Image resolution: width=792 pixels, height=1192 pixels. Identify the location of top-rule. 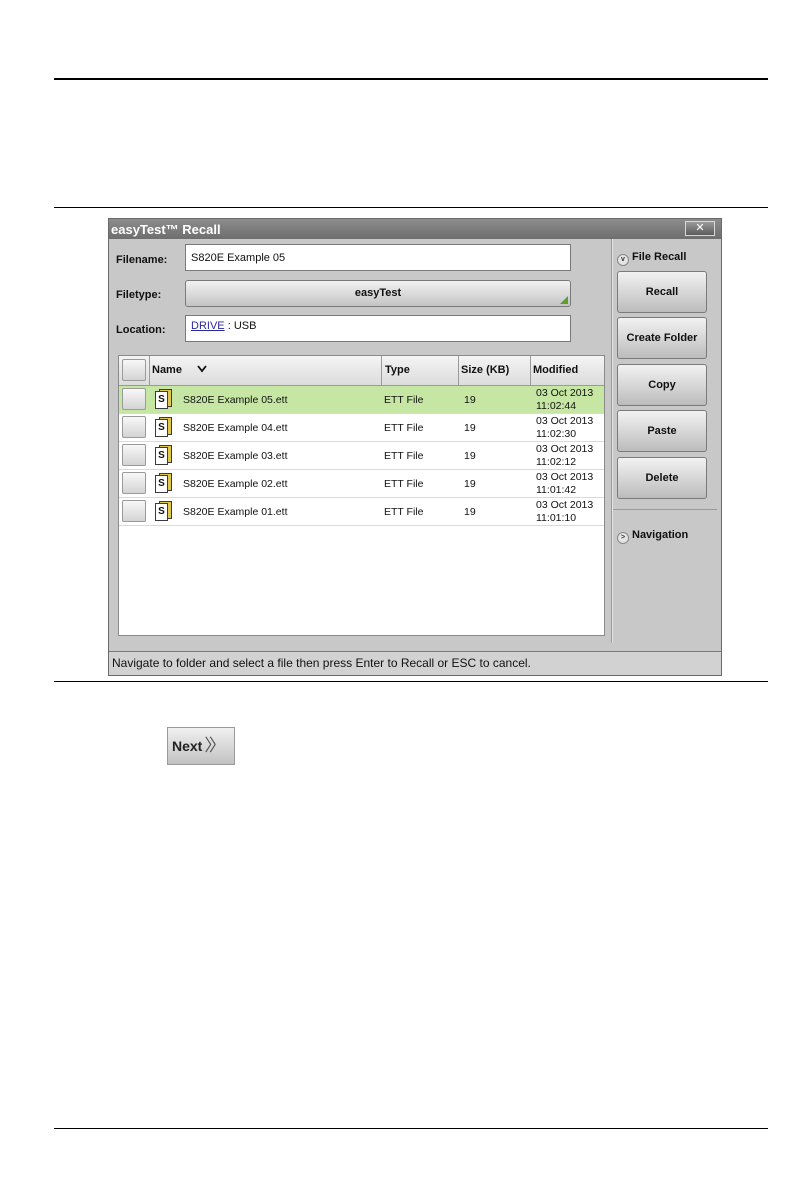
(411, 79).